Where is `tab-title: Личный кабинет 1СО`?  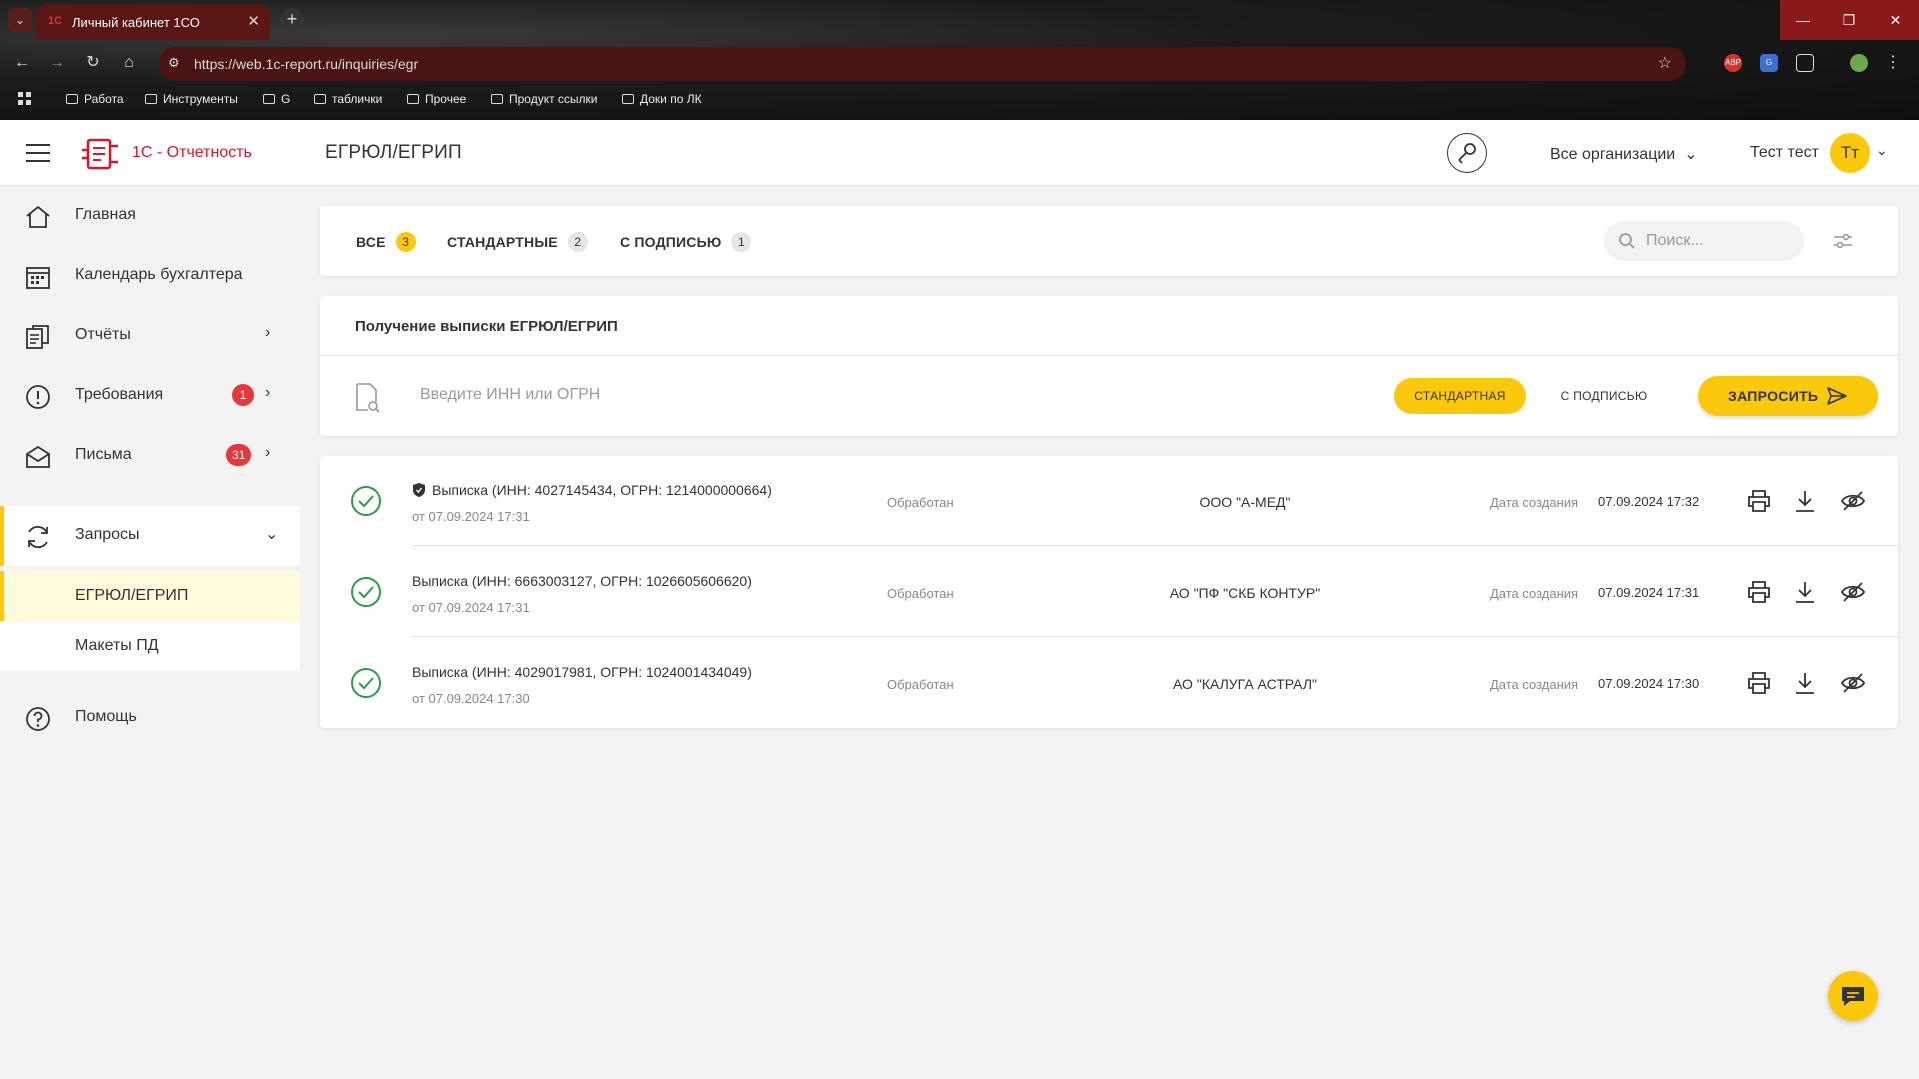 tab-title: Личный кабинет 1СО is located at coordinates (136, 22).